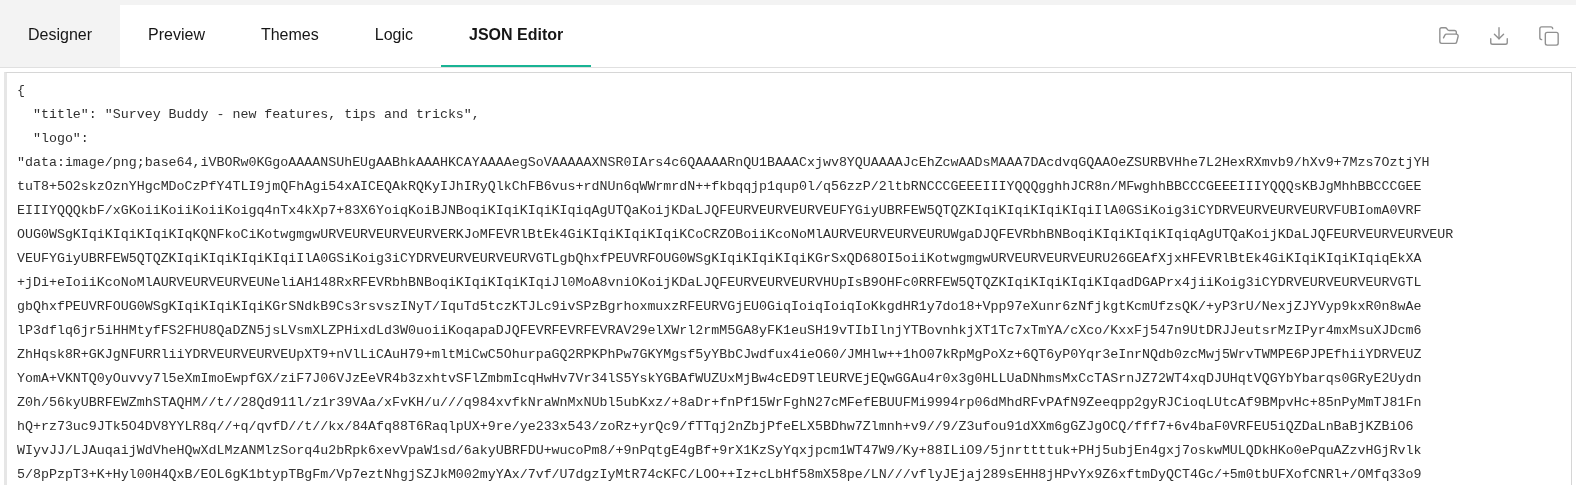  I want to click on code-line: OUG0WSgKIqiKIqiKIqiKIqKQNFkoCiKotwgmgwURVEURVEURVEURVERKJoMFEVRlBtEk4GiKIqiKIqiKIqiKCoCRZOBoiiKcoNoMlAURVEURVEURVEURUWgaDJQFEVRbhBNBoqiKIqiKIqiKIqiqAgUTQaKoijKDaLJQFEURVEURVEURVEUR, so click(735, 235).